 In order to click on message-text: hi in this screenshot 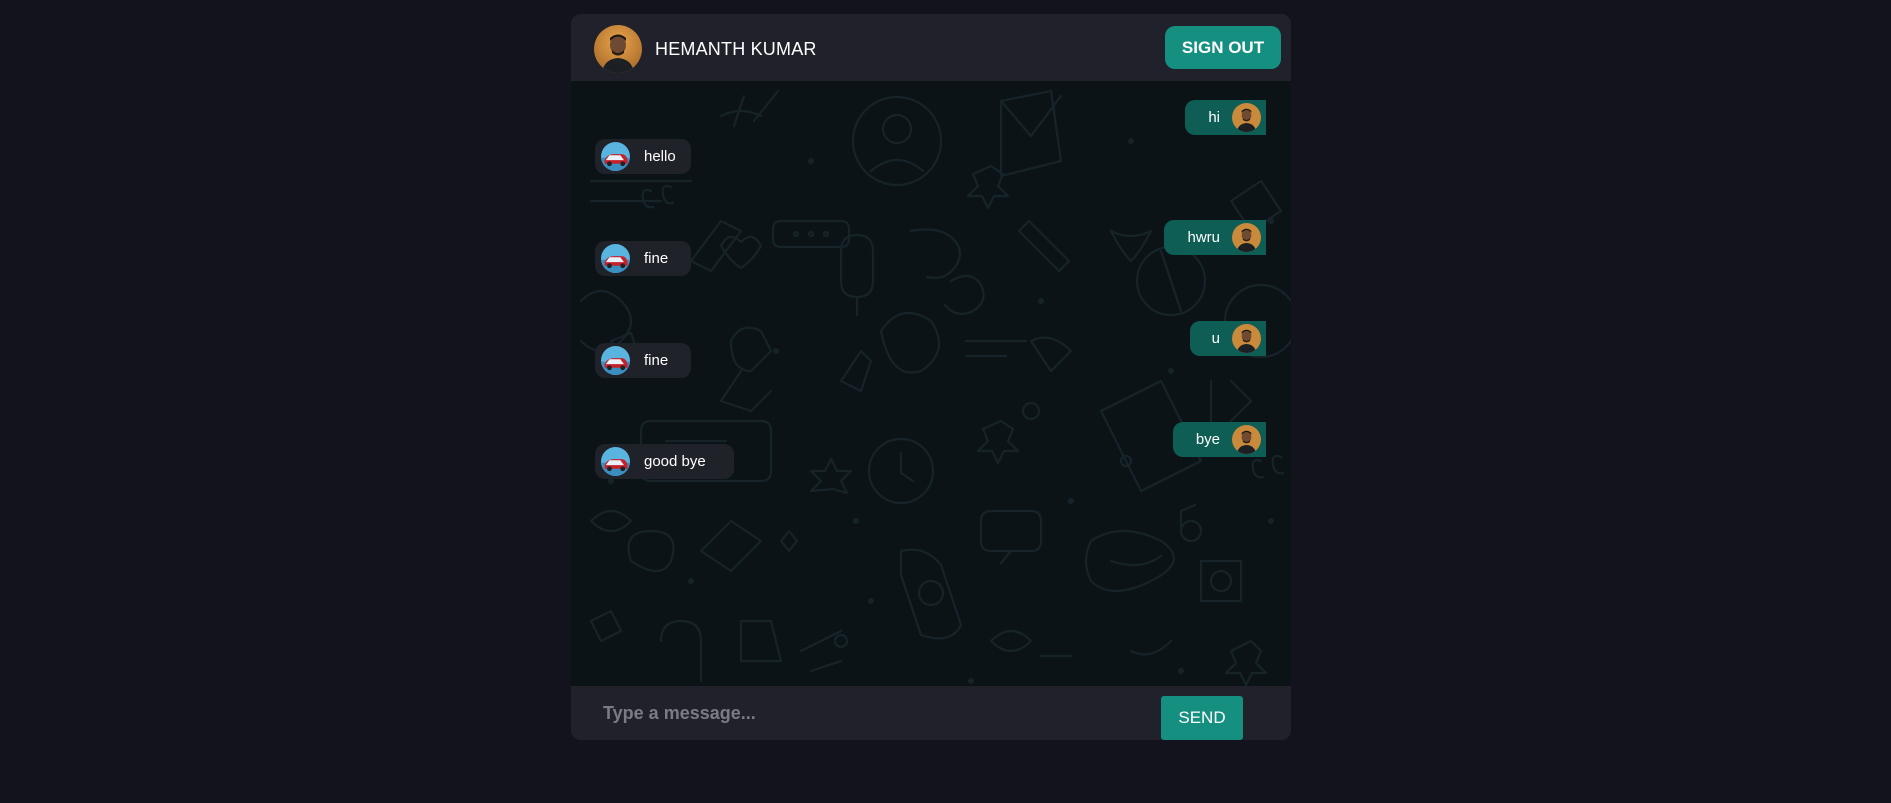, I will do `click(1214, 117)`.